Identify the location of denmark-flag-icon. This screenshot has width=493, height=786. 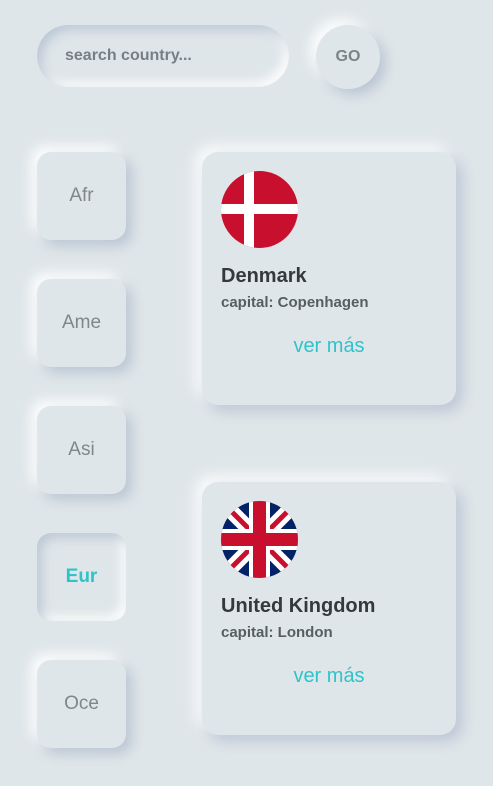
(259, 209).